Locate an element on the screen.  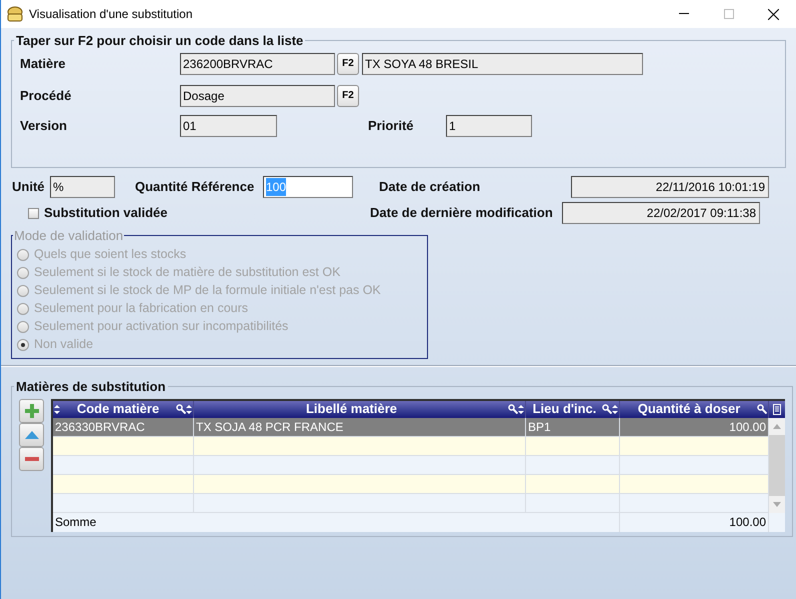
creation-date-field: 22/11/2016 10:01:19 is located at coordinates (670, 187).